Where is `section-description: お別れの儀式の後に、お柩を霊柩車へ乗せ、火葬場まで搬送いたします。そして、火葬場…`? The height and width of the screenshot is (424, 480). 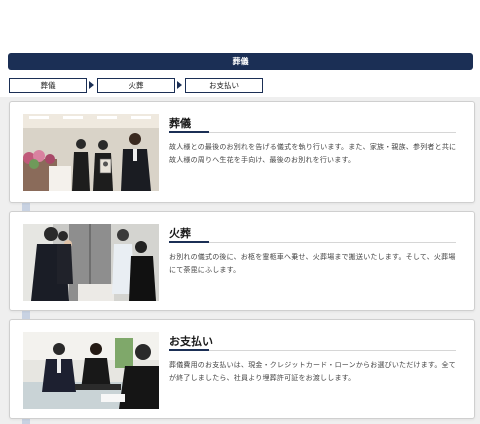 section-description: お別れの儀式の後に、お柩を霊柩車へ乗せ、火葬場まで搬送いたします。そして、火葬場… is located at coordinates (312, 263).